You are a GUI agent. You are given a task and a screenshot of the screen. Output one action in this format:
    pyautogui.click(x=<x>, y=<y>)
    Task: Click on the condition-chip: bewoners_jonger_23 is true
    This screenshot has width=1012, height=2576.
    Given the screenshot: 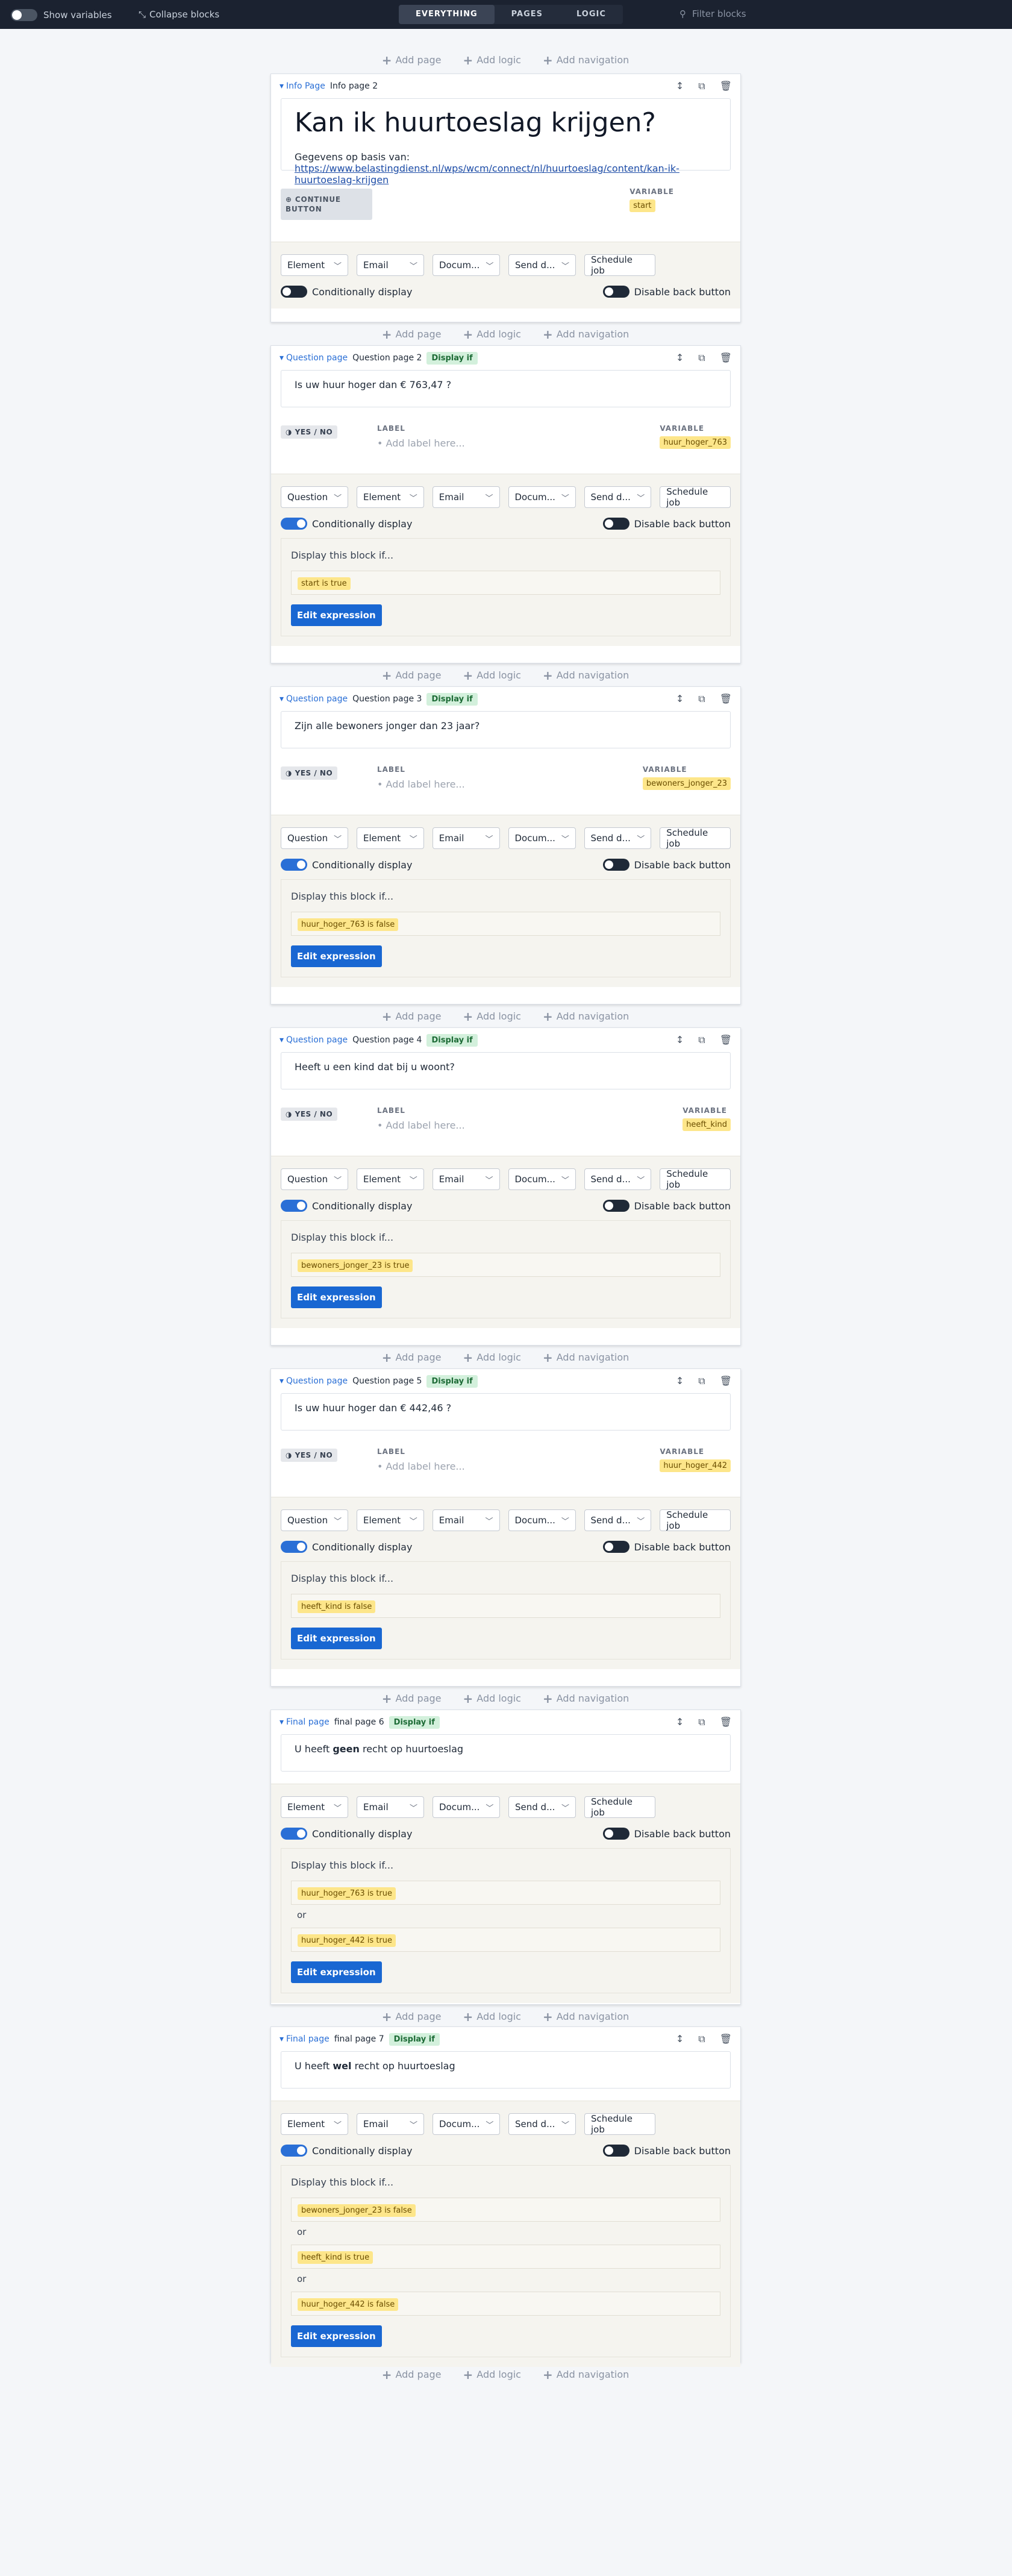 What is the action you would take?
    pyautogui.click(x=355, y=1265)
    